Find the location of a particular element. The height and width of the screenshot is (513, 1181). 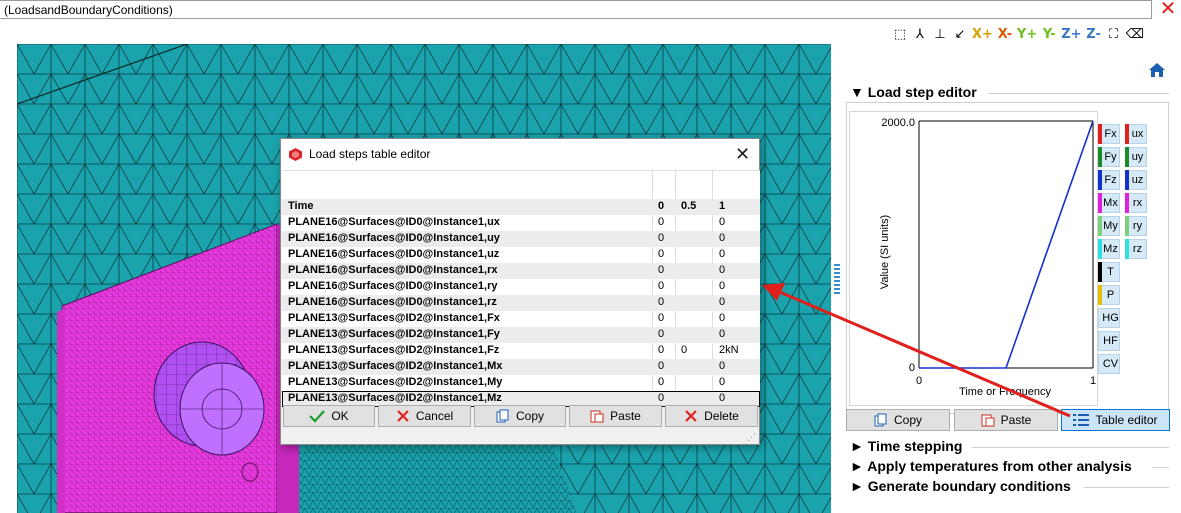

legend-ux-button: ux is located at coordinates (1136, 134).